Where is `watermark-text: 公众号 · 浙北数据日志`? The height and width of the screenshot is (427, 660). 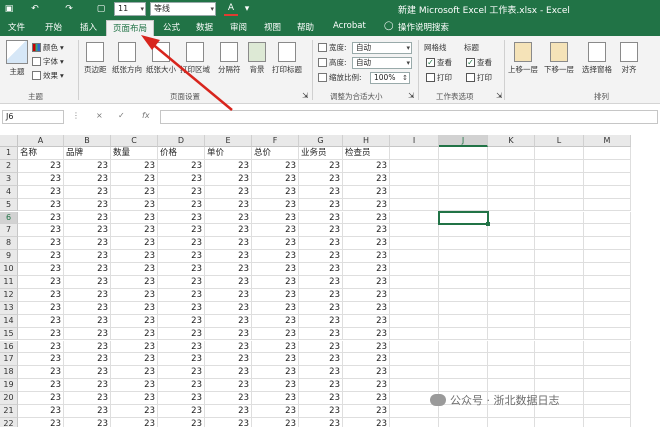 watermark-text: 公众号 · 浙北数据日志 is located at coordinates (505, 400).